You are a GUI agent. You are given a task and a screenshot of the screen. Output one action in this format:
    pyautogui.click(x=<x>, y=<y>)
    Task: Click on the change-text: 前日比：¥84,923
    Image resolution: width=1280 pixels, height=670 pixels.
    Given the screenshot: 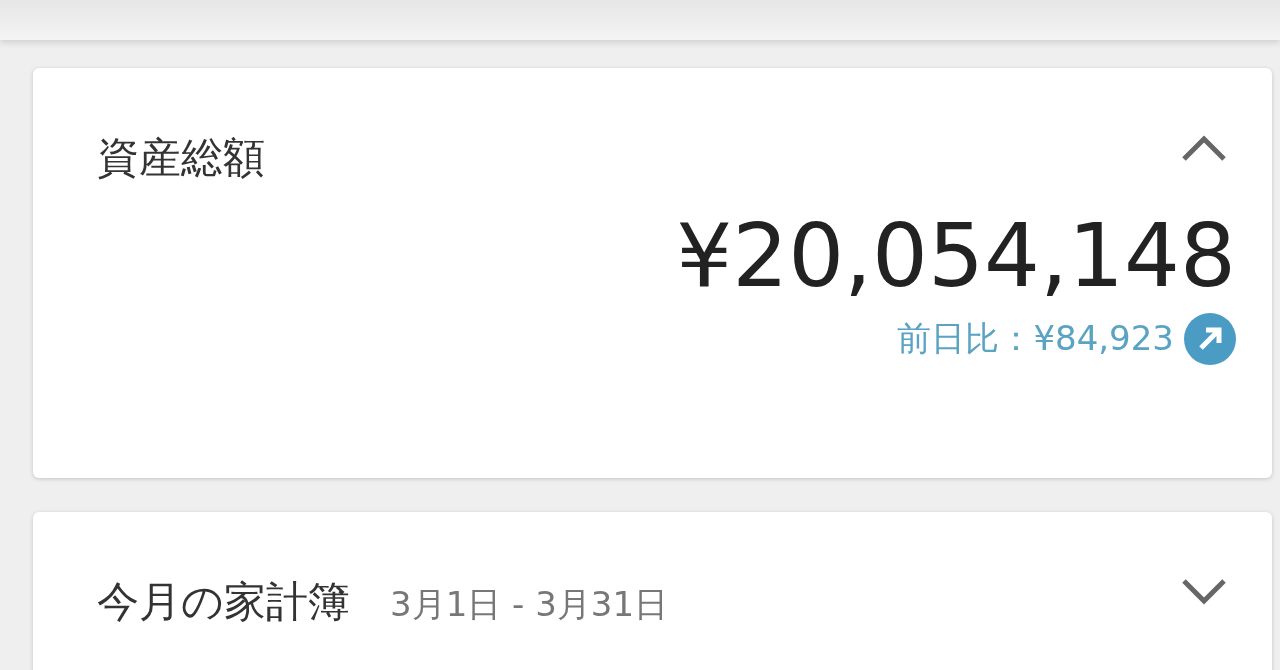 What is the action you would take?
    pyautogui.click(x=1035, y=338)
    